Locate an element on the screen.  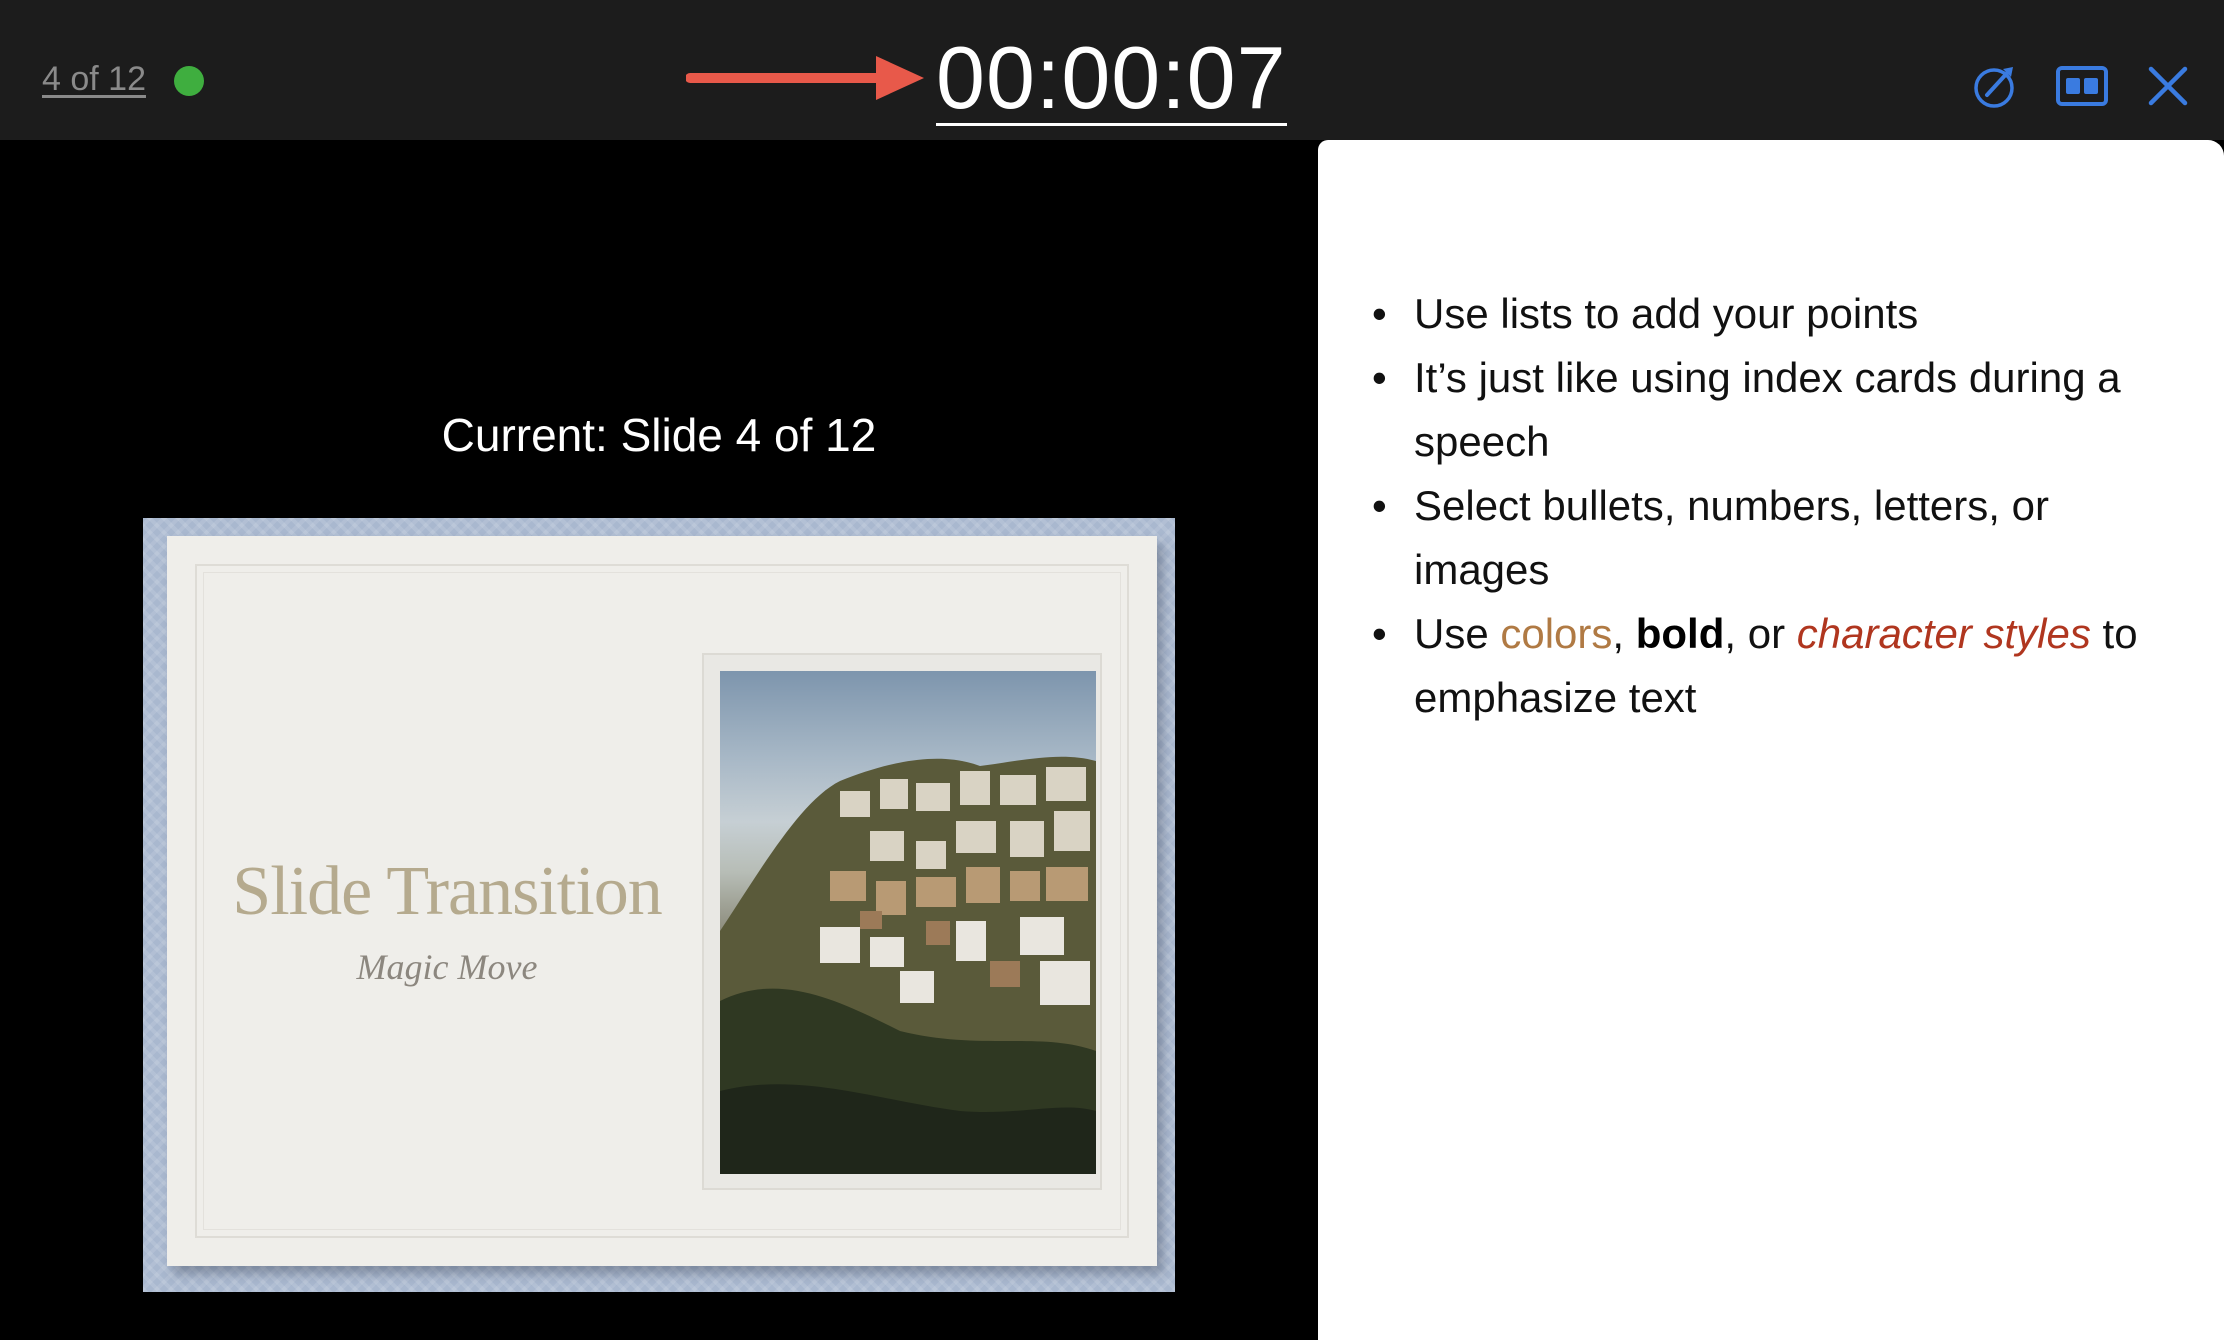
notes-bullet: • Use lists to add your points is located at coordinates (1645, 313).